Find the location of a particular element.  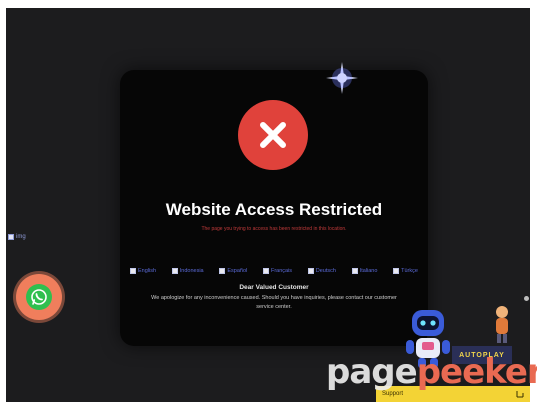

broken-image-icon is located at coordinates (11, 237).